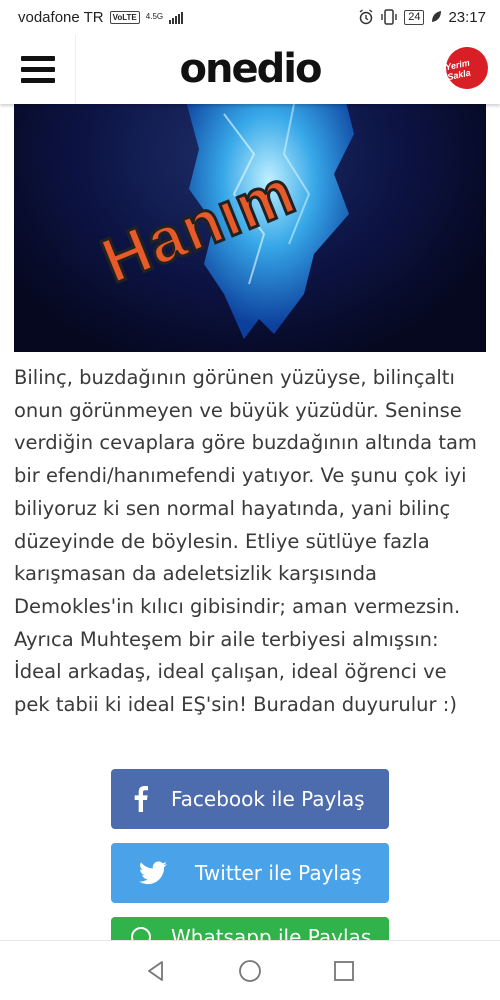 The height and width of the screenshot is (1000, 500). What do you see at coordinates (176, 17) in the screenshot?
I see `signal-icon` at bounding box center [176, 17].